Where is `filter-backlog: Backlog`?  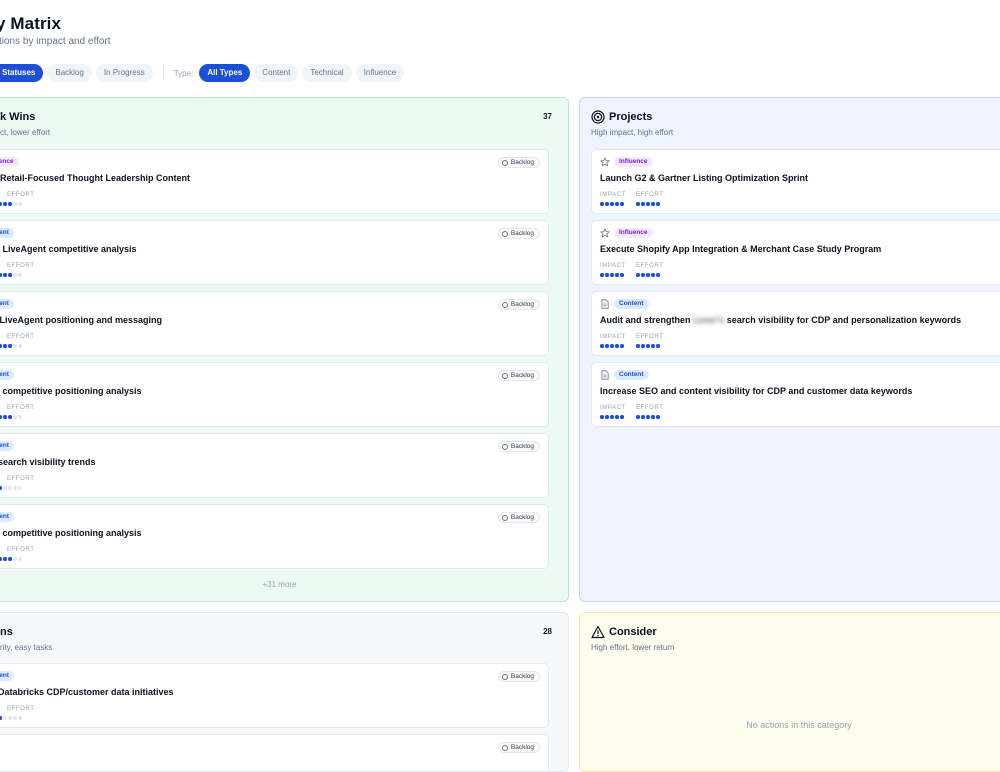
filter-backlog: Backlog is located at coordinates (69, 73).